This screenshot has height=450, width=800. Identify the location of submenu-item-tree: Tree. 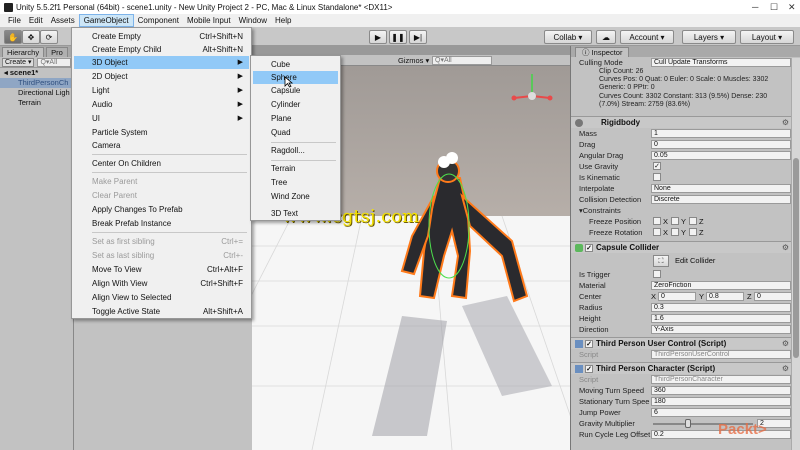
(295, 182).